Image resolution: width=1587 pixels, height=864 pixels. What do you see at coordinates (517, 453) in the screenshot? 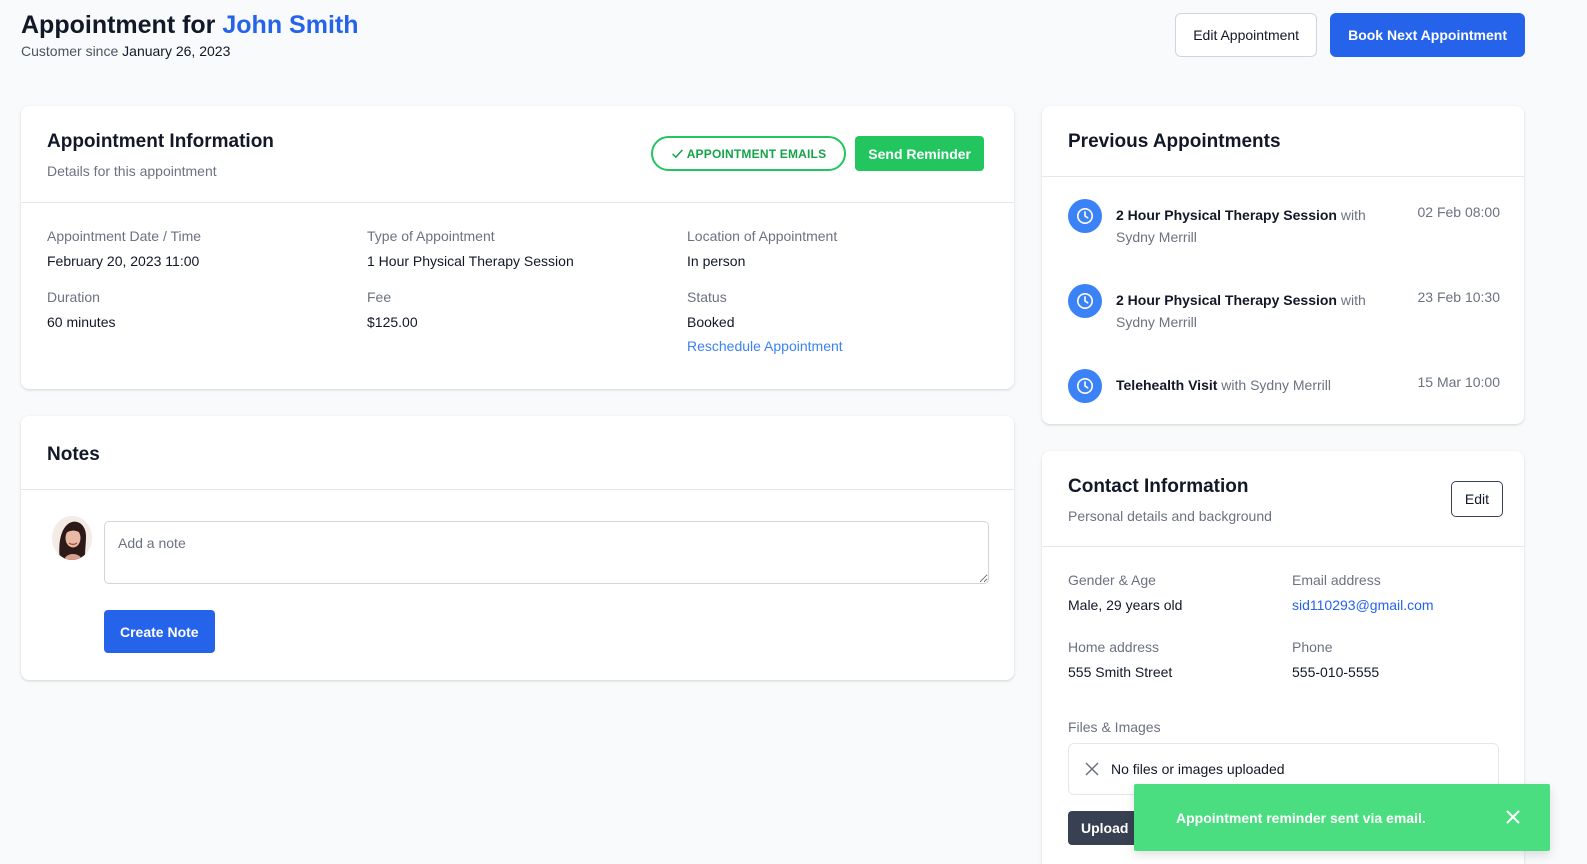
I see `notes-header: Notes` at bounding box center [517, 453].